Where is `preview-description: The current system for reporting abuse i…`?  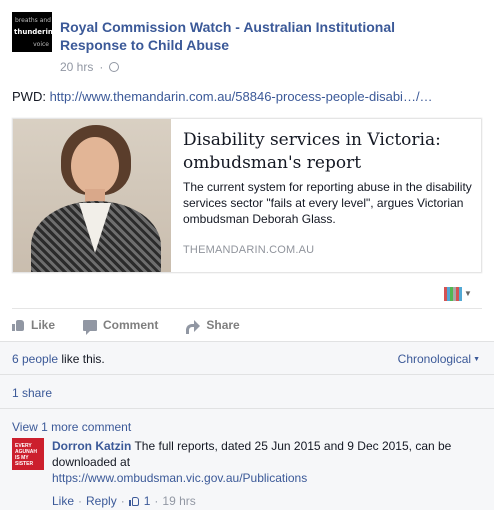
preview-description: The current system for reporting abuse i… is located at coordinates (327, 203).